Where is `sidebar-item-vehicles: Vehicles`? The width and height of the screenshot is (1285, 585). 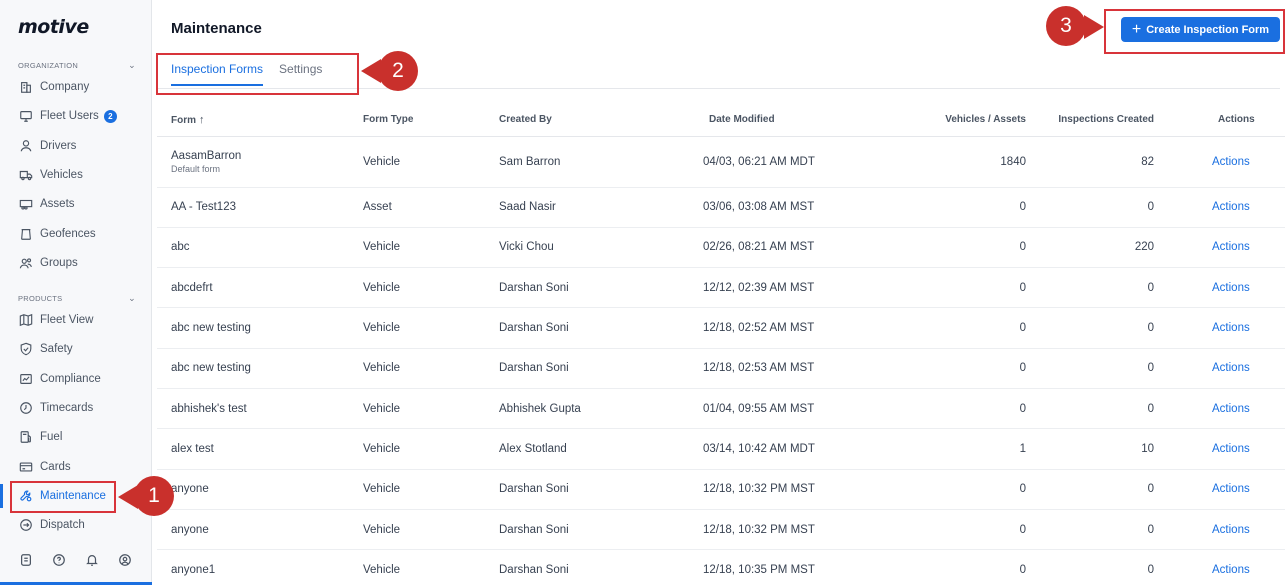 sidebar-item-vehicles: Vehicles is located at coordinates (50, 175).